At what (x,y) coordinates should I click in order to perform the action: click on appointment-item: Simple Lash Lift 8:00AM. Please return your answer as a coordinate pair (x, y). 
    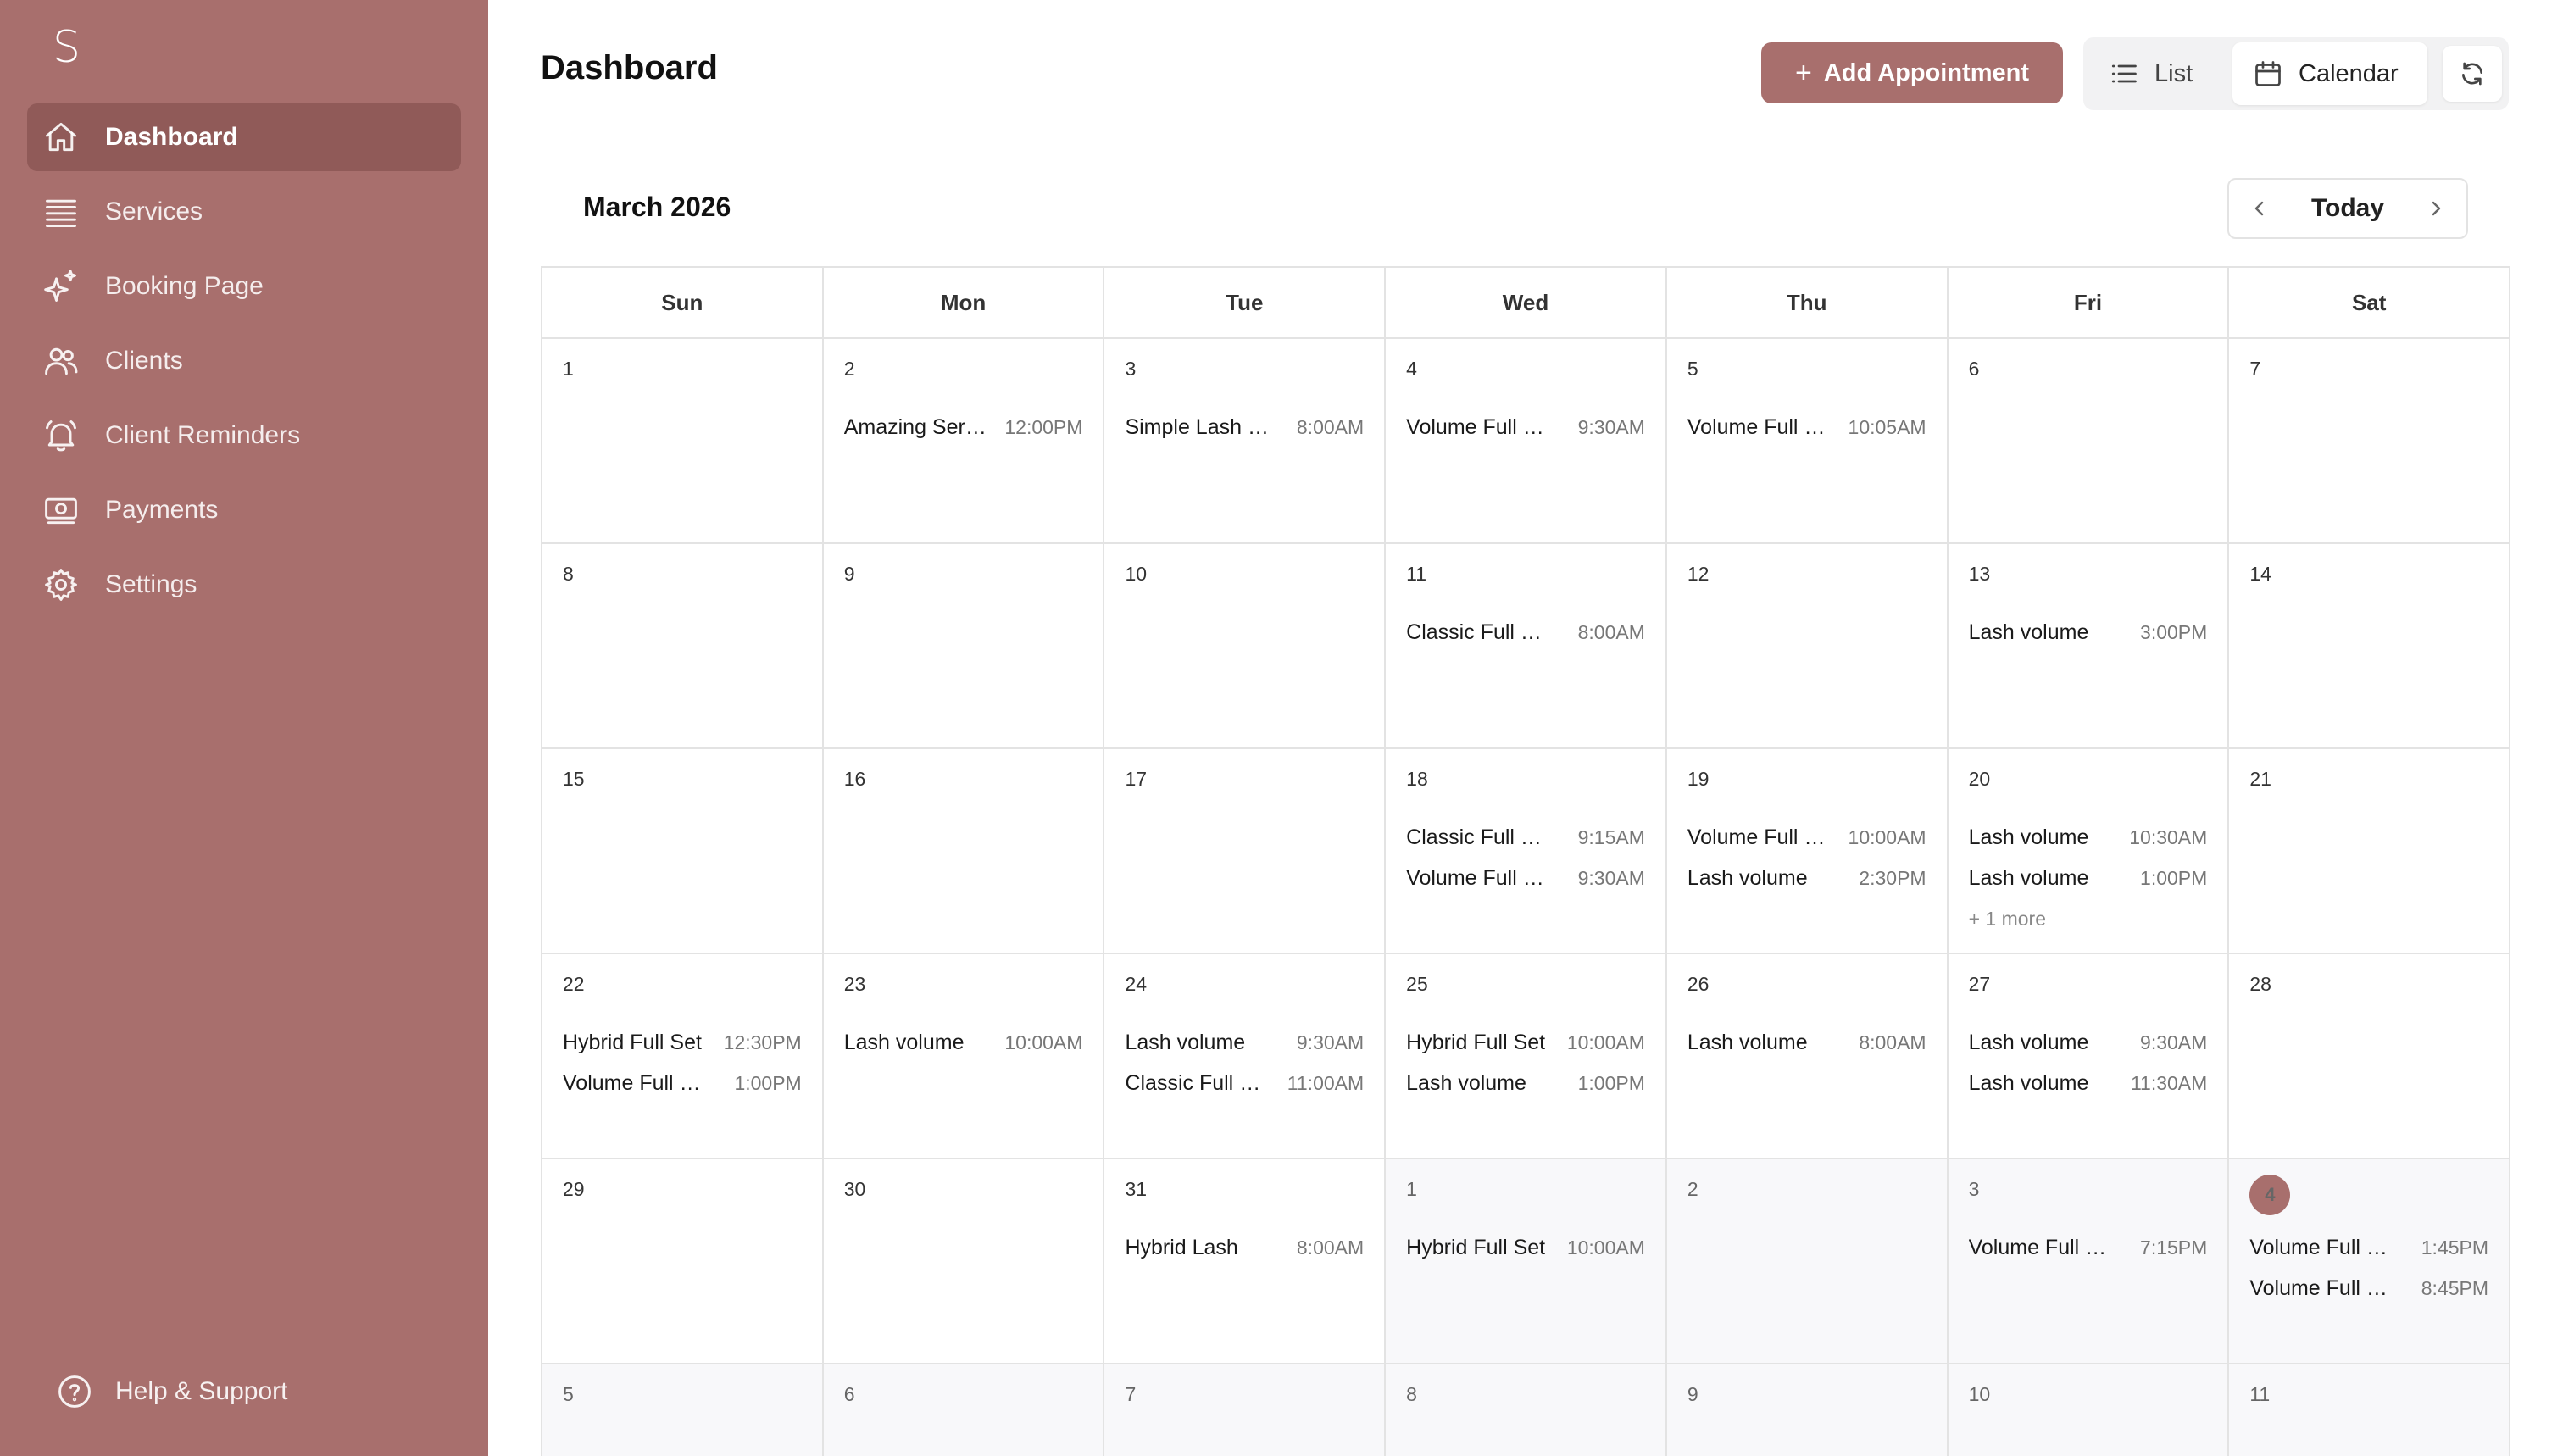
    Looking at the image, I should click on (1244, 427).